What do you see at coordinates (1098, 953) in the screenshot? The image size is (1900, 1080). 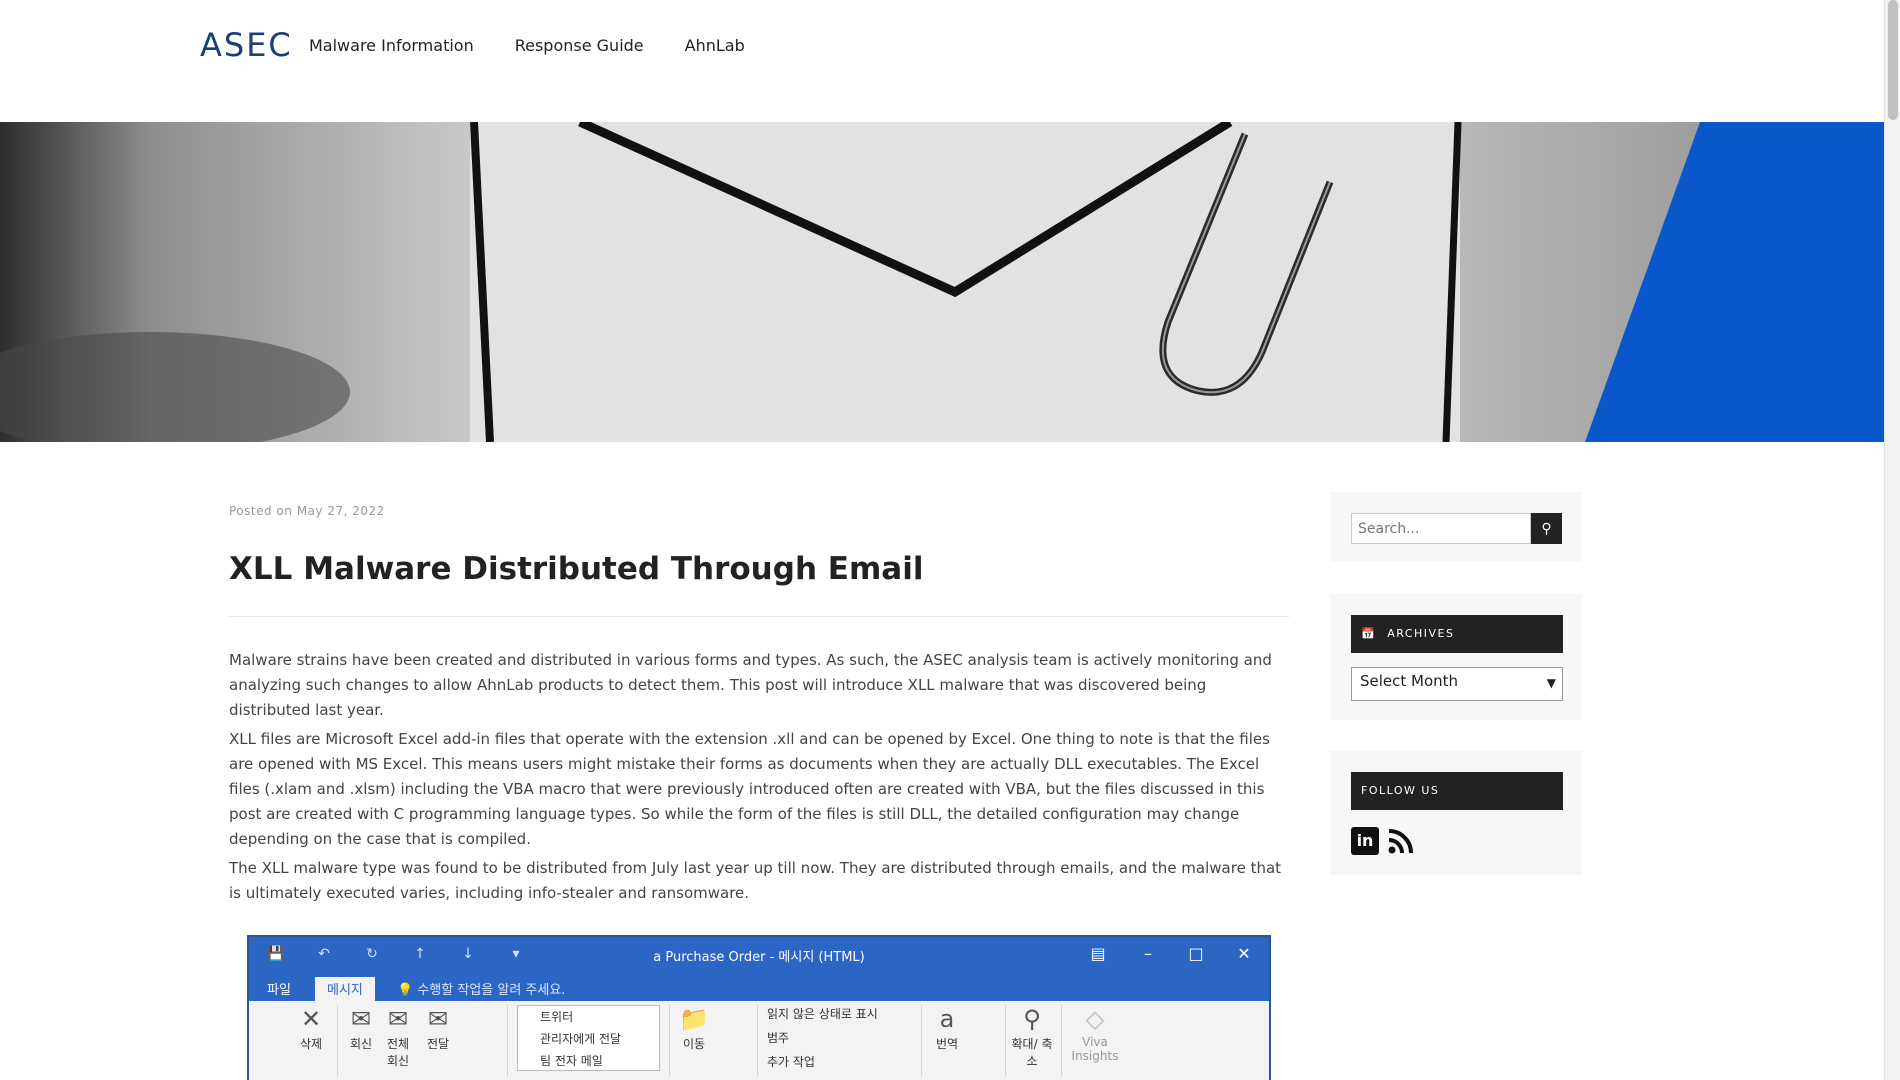 I see `ribbon-display-icon: ▤` at bounding box center [1098, 953].